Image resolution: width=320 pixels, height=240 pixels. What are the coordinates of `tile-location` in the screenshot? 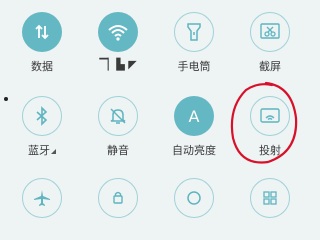 It's located at (194, 198).